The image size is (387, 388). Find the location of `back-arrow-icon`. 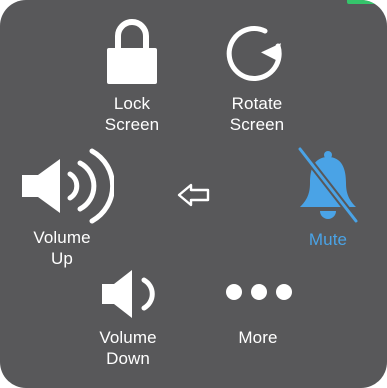

back-arrow-icon is located at coordinates (194, 195).